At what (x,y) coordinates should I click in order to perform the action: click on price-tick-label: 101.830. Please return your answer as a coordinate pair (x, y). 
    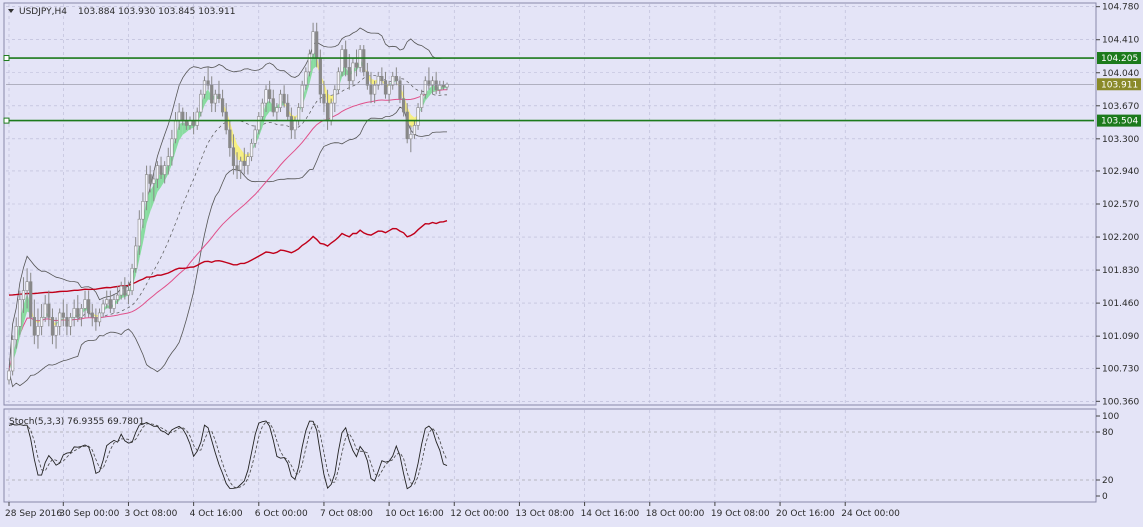
    Looking at the image, I should click on (1120, 271).